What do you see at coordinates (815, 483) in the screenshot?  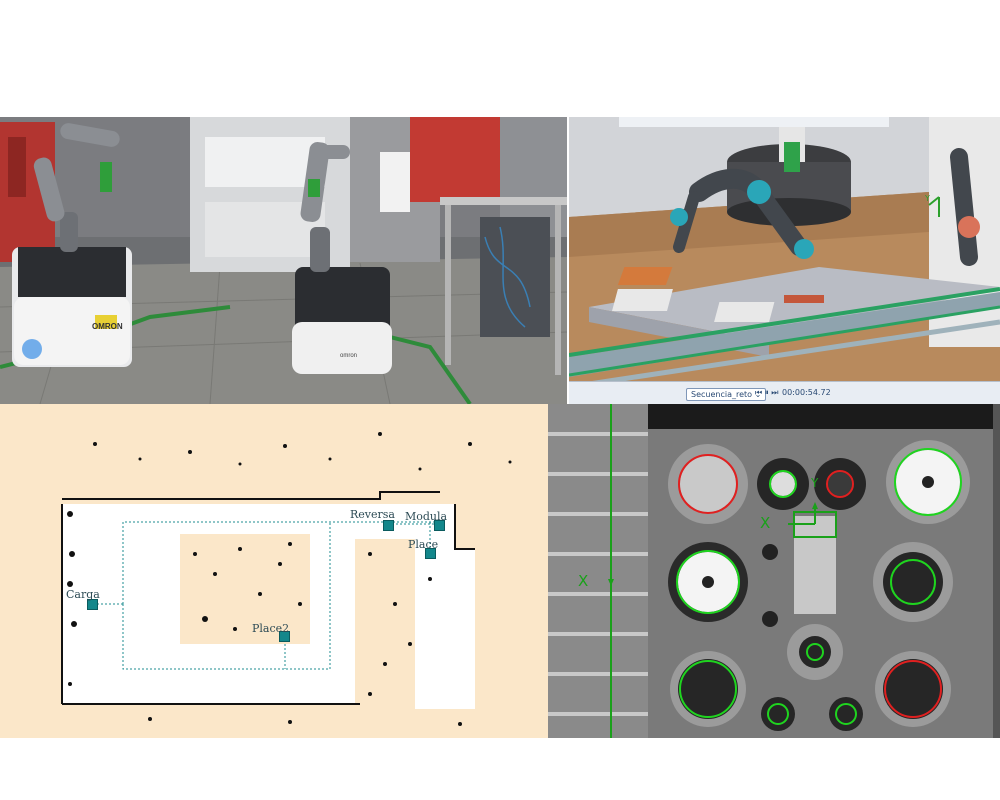 I see `vision-axis-y: Y` at bounding box center [815, 483].